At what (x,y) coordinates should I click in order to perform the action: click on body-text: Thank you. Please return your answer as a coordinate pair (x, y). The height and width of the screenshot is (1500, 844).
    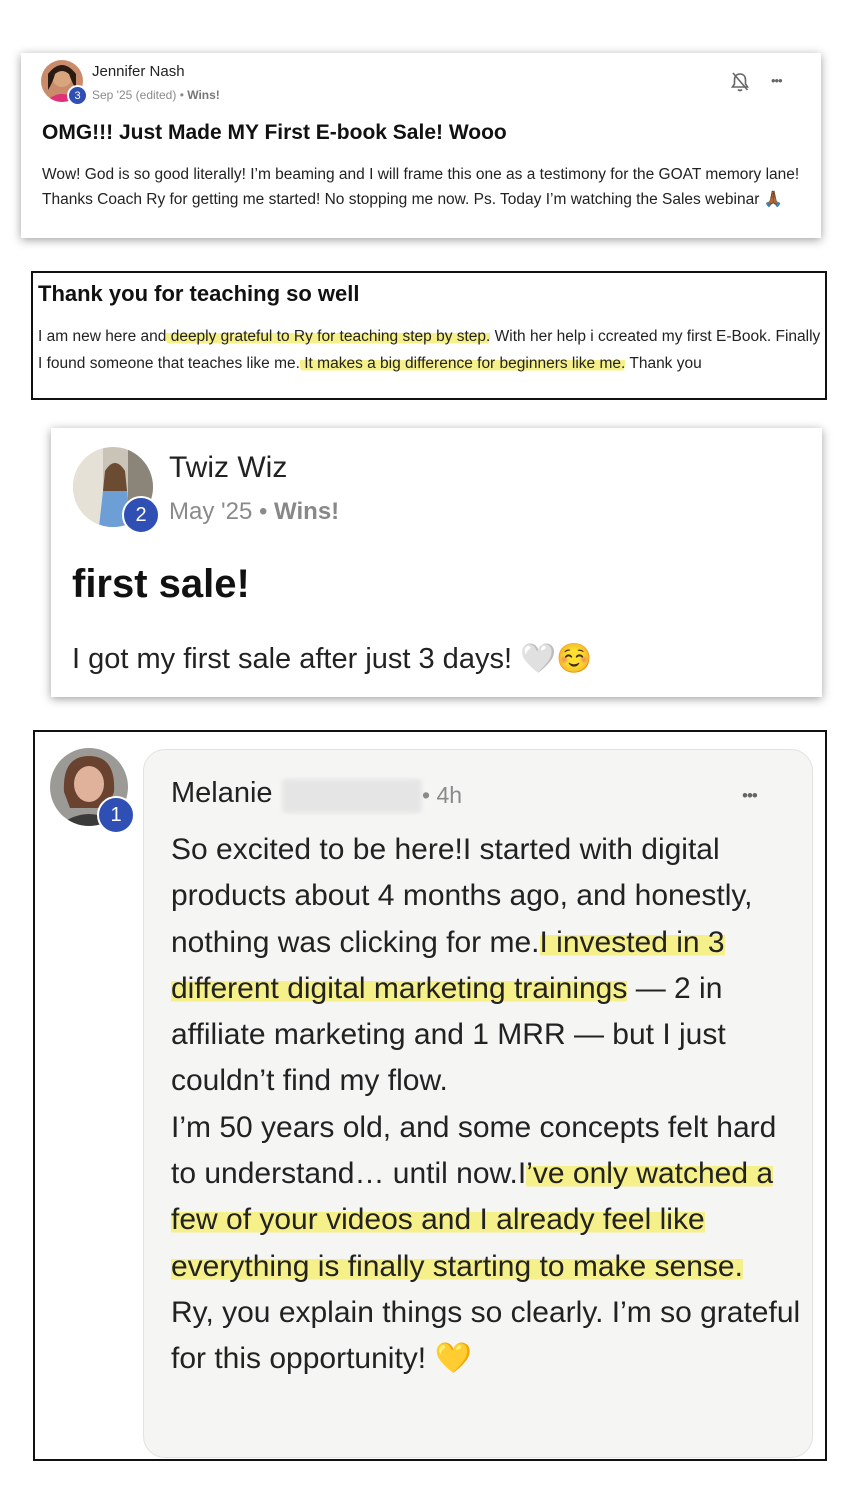
    Looking at the image, I should click on (663, 363).